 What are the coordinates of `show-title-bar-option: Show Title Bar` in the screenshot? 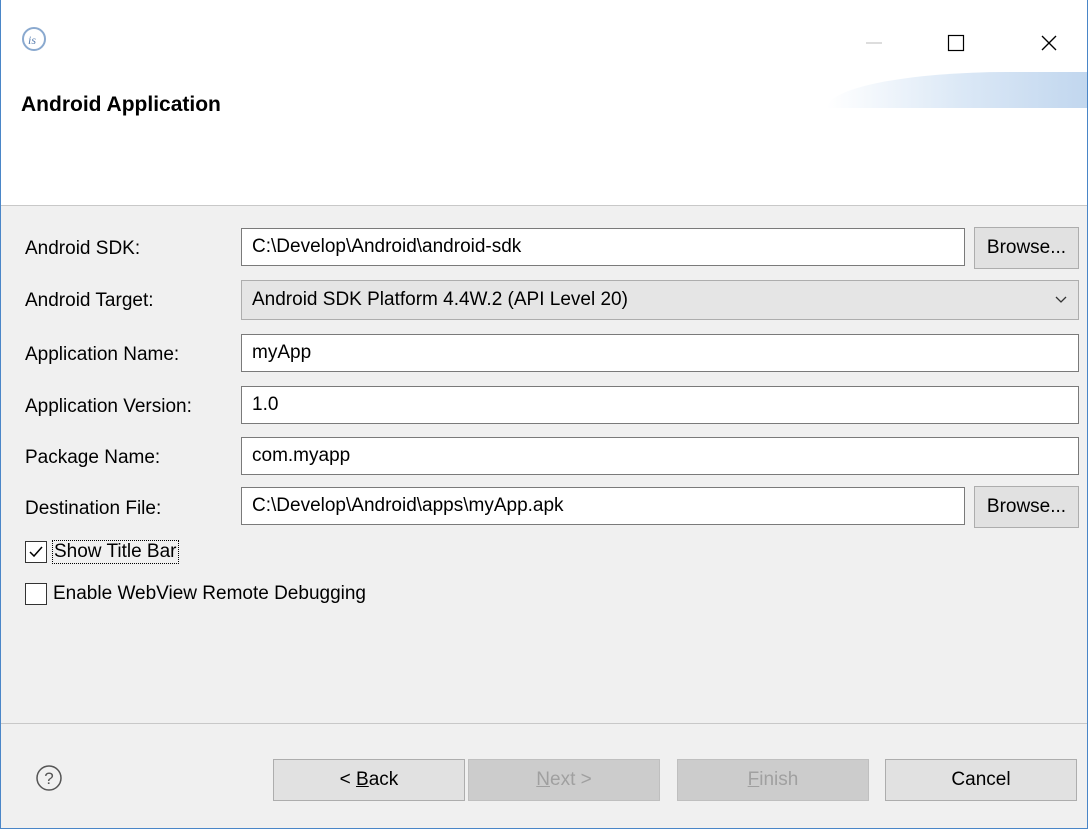 It's located at (102, 552).